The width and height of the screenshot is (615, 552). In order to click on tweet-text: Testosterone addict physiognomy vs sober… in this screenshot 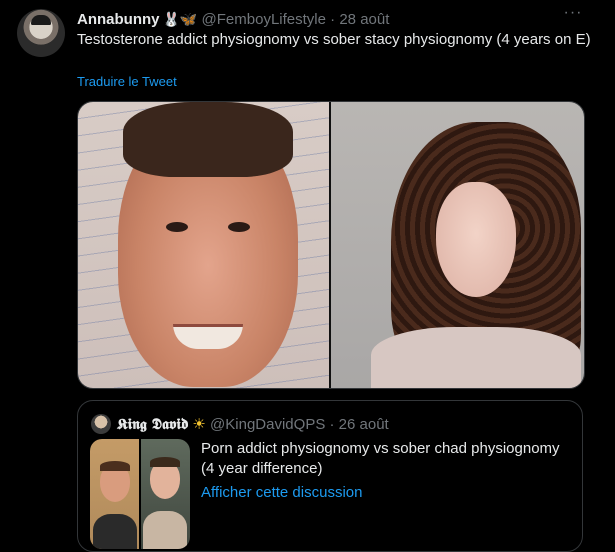, I will do `click(334, 39)`.